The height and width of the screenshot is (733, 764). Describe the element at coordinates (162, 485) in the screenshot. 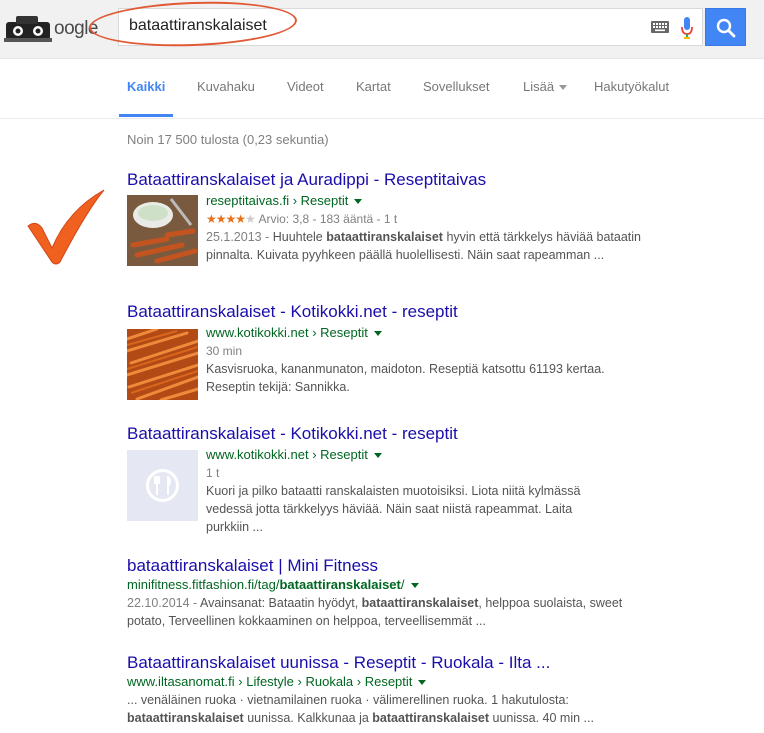

I see `placeholder-dish-icon` at that location.